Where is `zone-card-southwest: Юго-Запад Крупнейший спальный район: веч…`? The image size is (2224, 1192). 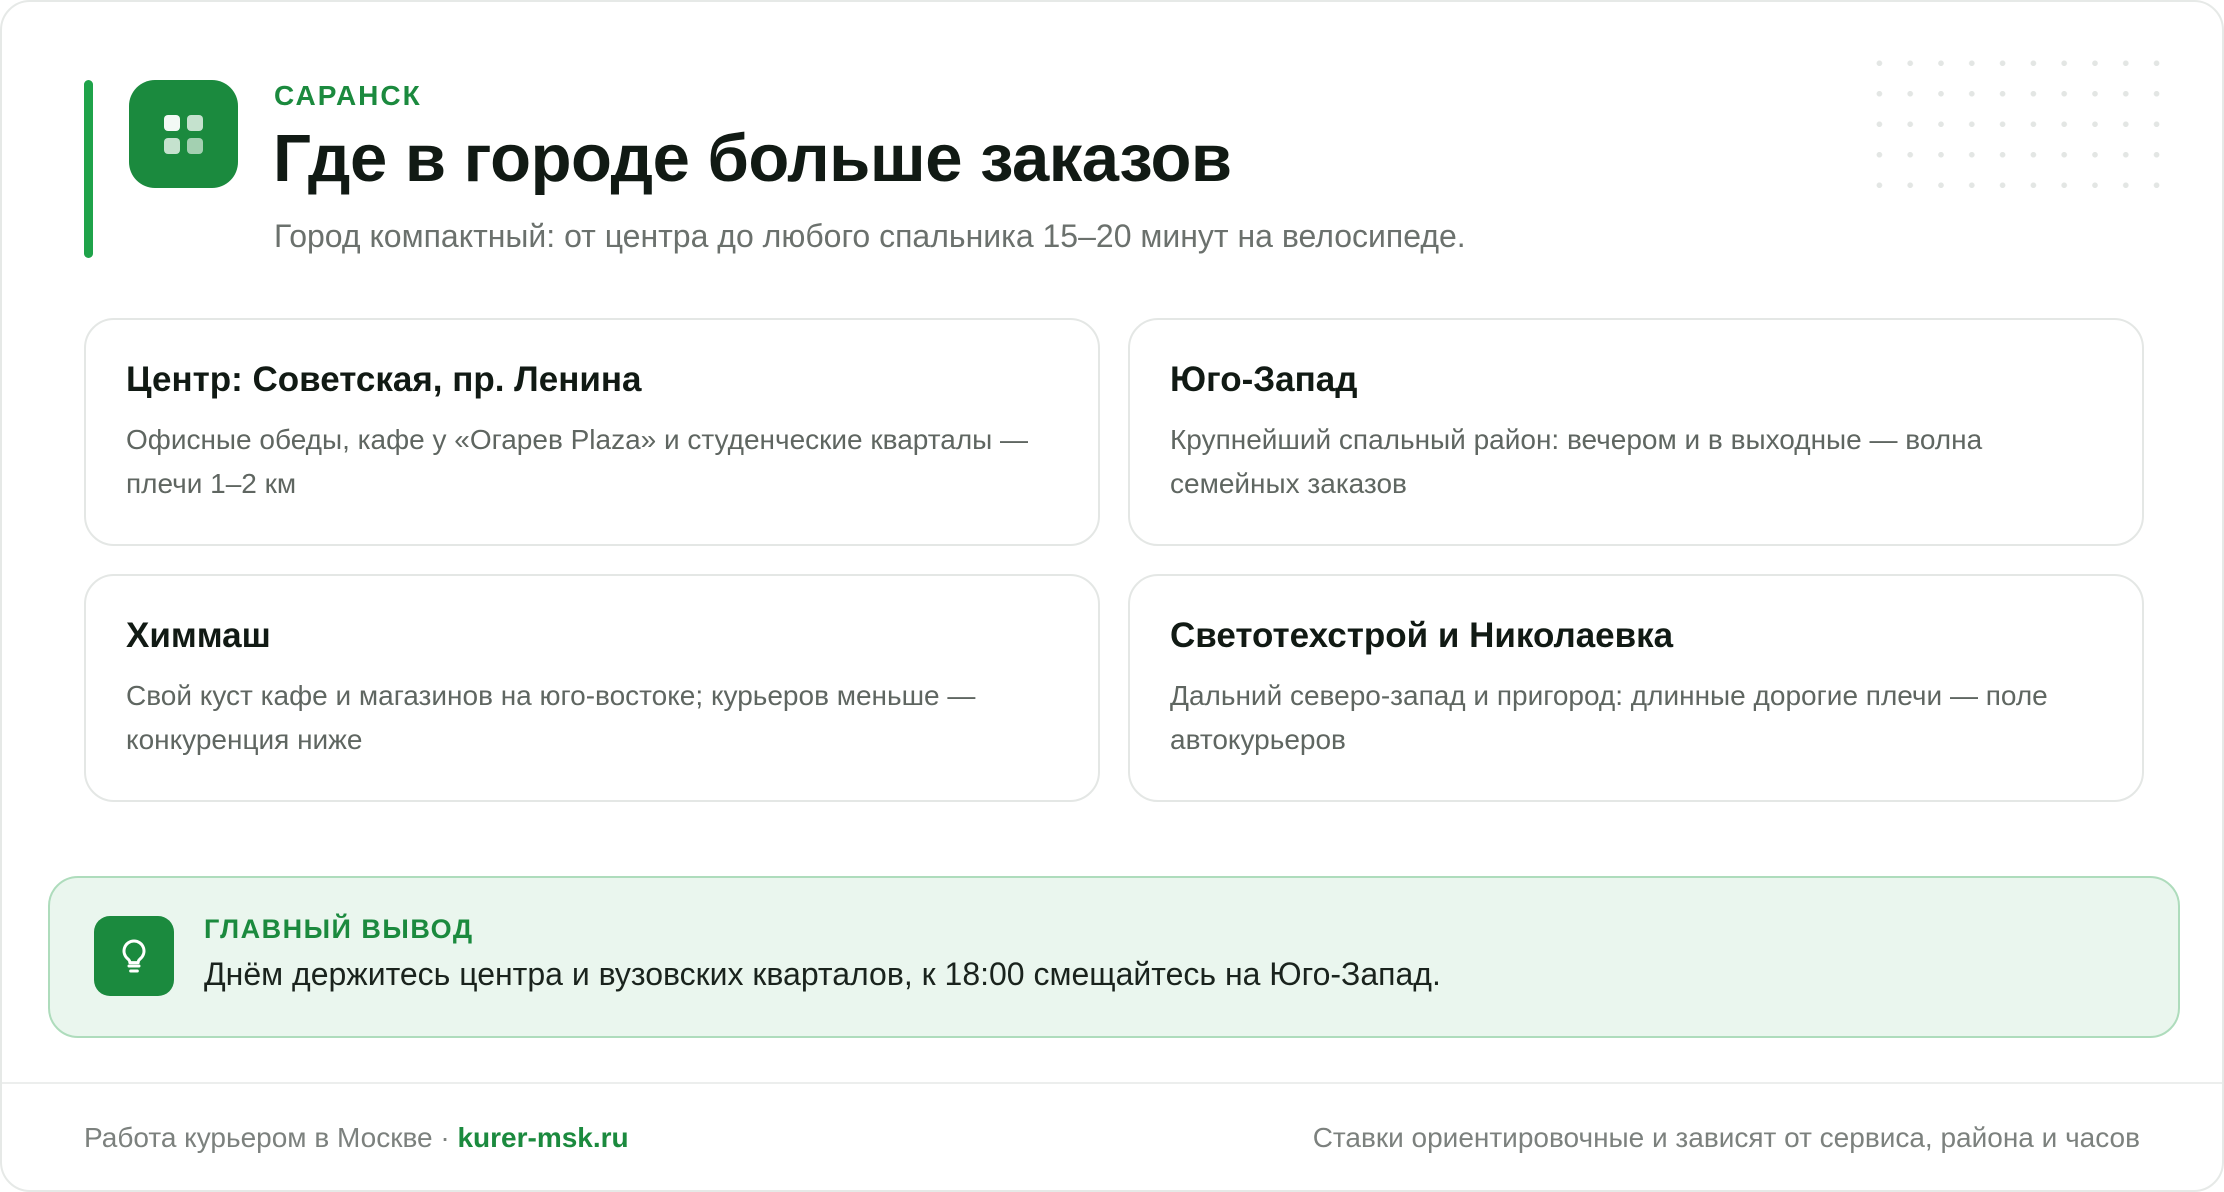 zone-card-southwest: Юго-Запад Крупнейший спальный район: веч… is located at coordinates (1636, 432).